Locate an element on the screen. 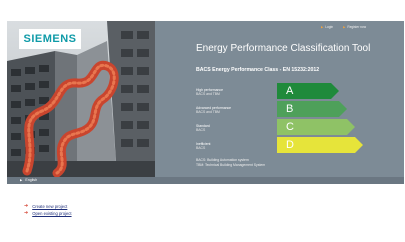 The width and height of the screenshot is (405, 242). language-selector: ▶ English is located at coordinates (28, 180).